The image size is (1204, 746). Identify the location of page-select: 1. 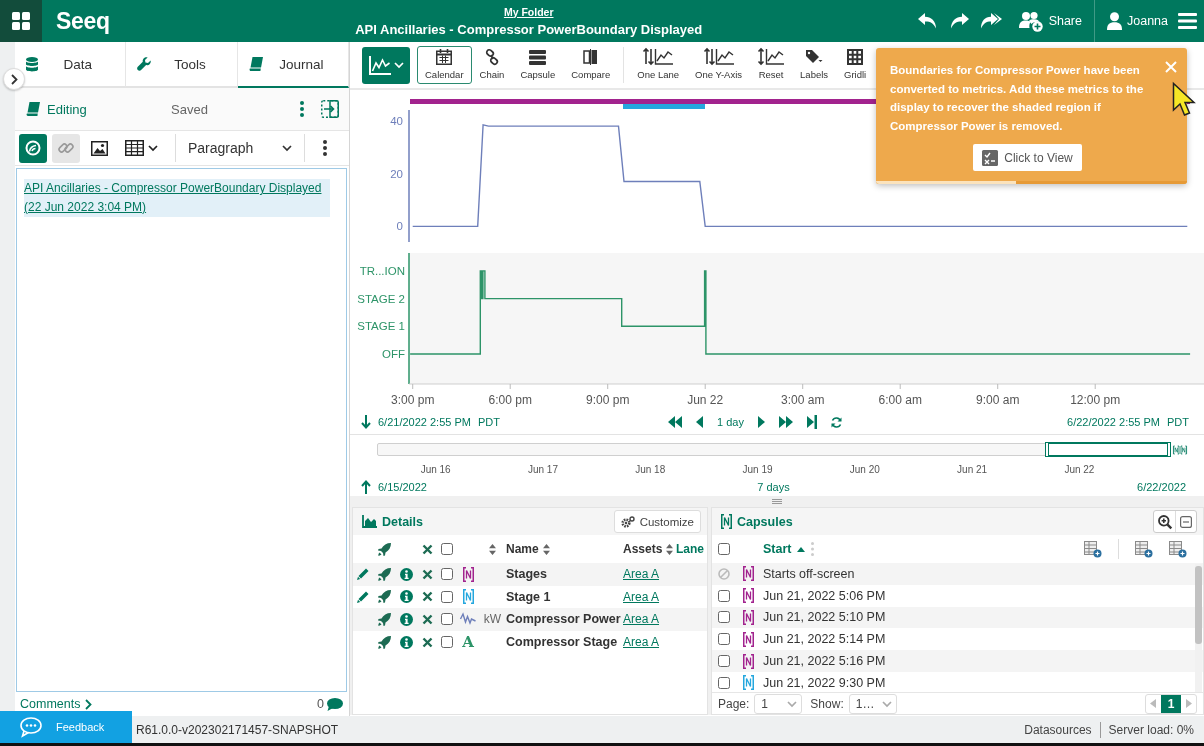
(778, 703).